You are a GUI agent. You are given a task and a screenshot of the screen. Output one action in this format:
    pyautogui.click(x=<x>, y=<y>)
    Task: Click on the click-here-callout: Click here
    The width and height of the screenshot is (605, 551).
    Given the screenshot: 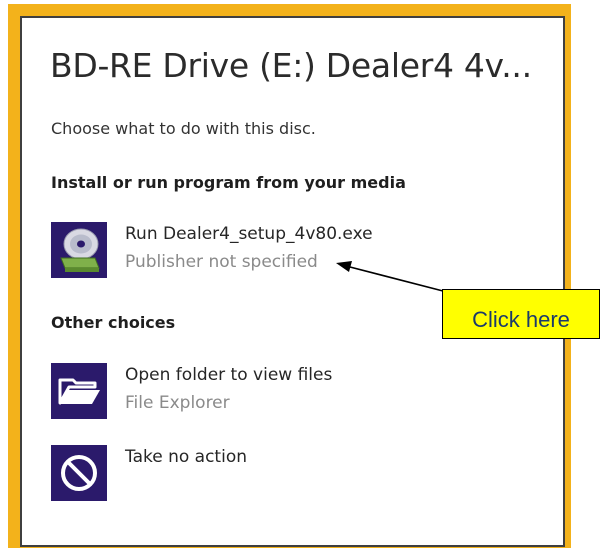 What is the action you would take?
    pyautogui.click(x=521, y=314)
    